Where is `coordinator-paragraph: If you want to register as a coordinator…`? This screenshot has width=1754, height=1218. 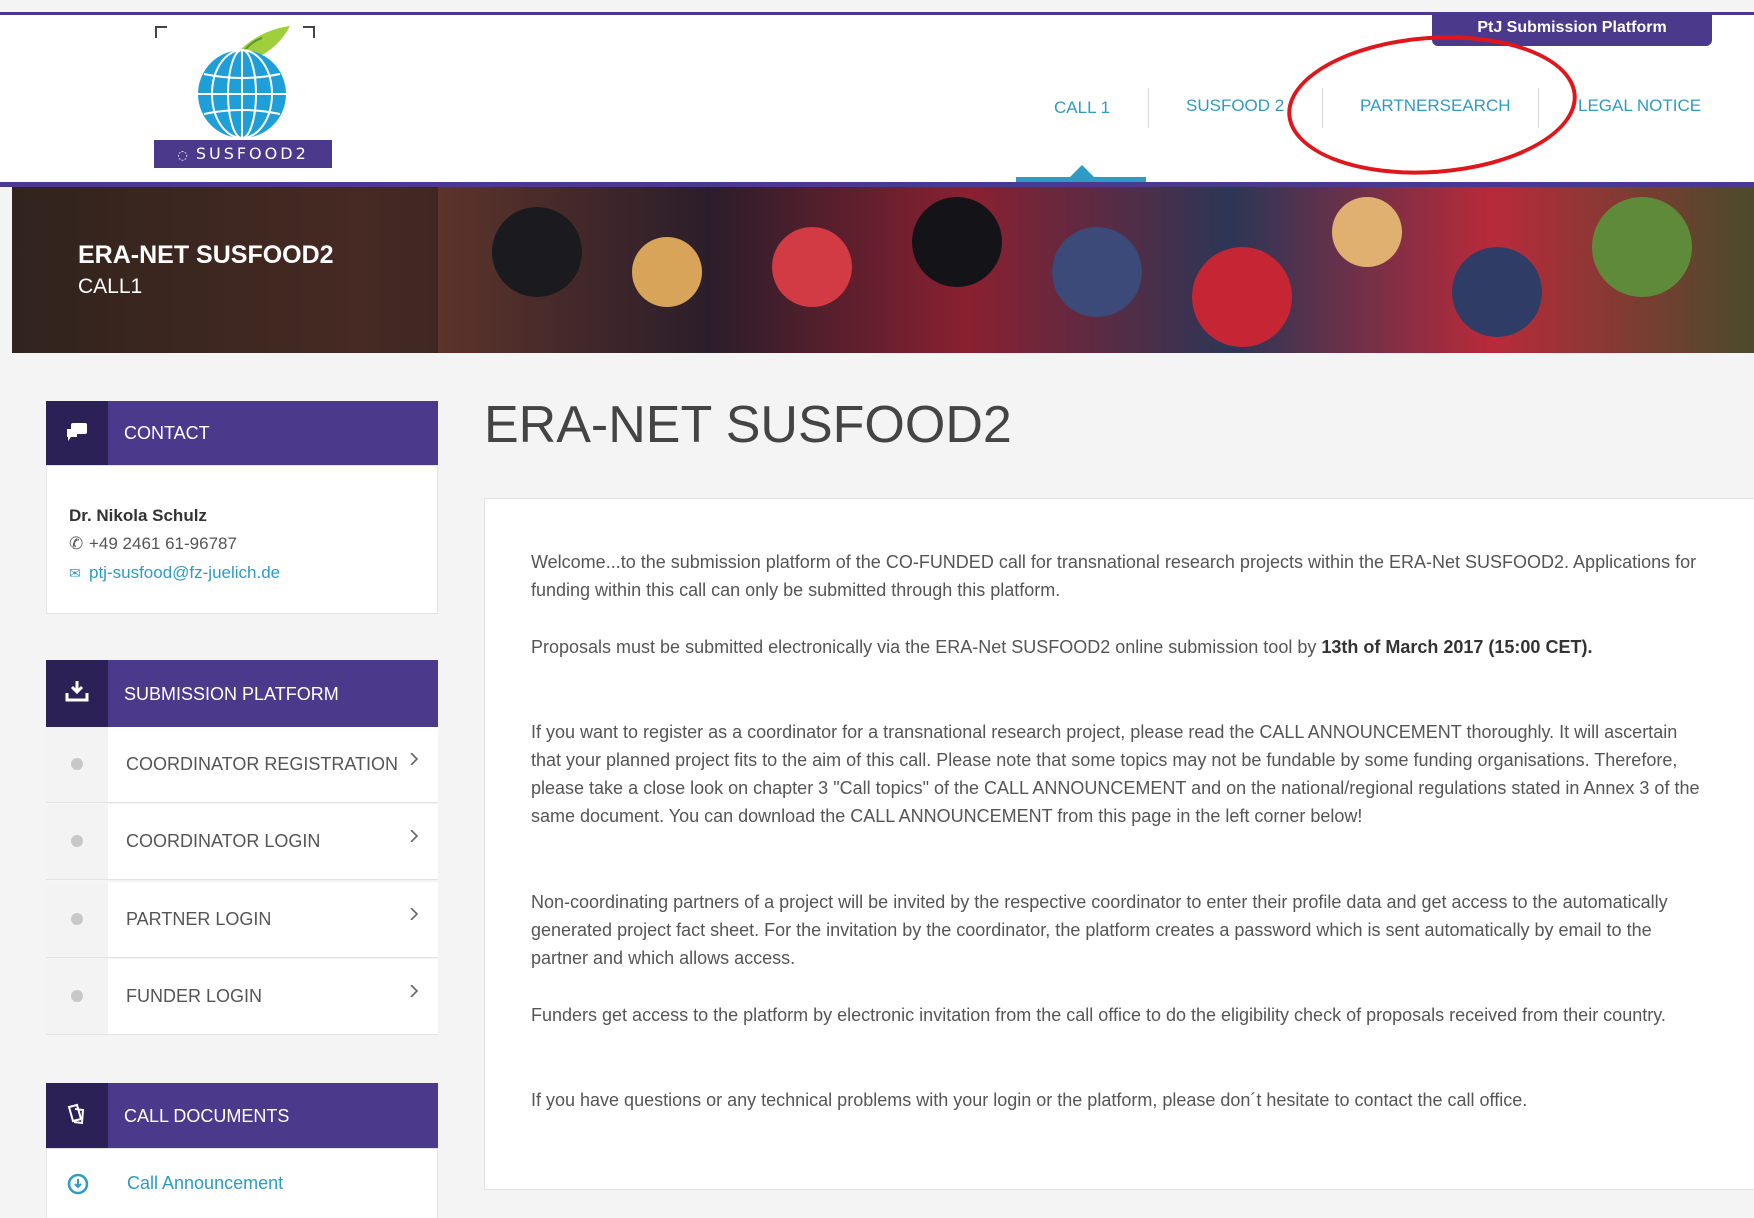 coordinator-paragraph: If you want to register as a coordinator… is located at coordinates (1115, 774).